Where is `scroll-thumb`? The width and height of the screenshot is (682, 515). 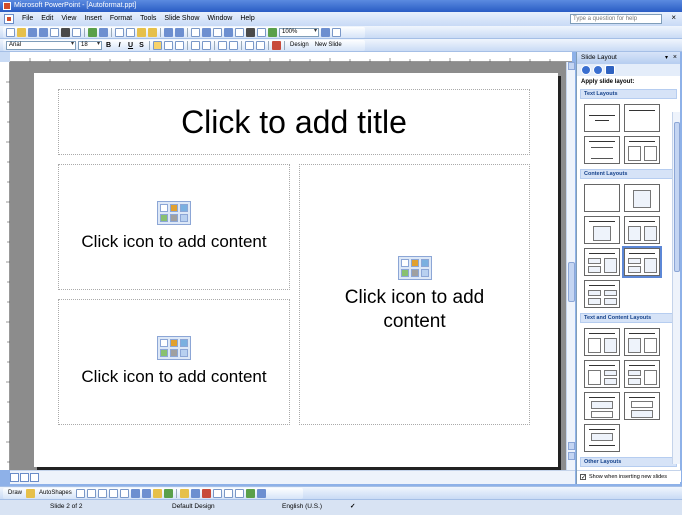
scroll-thumb is located at coordinates (571, 282).